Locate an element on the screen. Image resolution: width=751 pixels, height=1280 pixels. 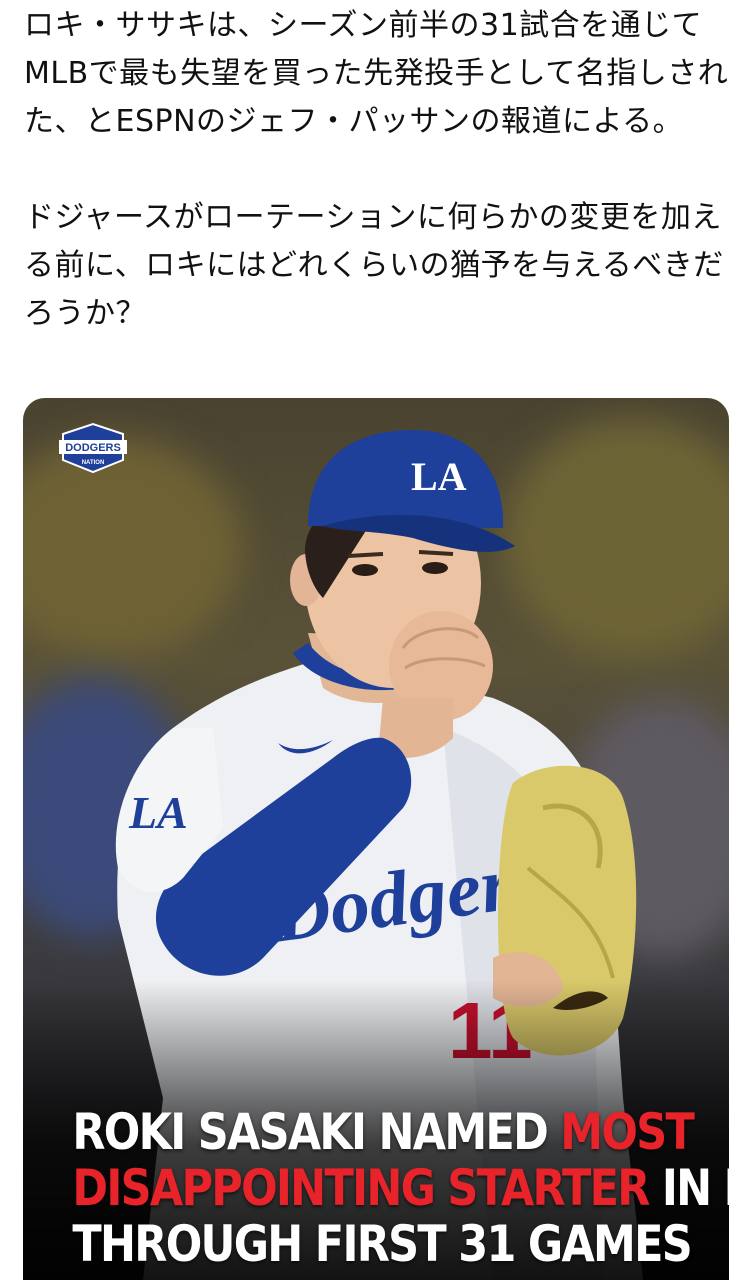
headline-highlight: DISAPPOINTING STARTER is located at coordinates (361, 1188).